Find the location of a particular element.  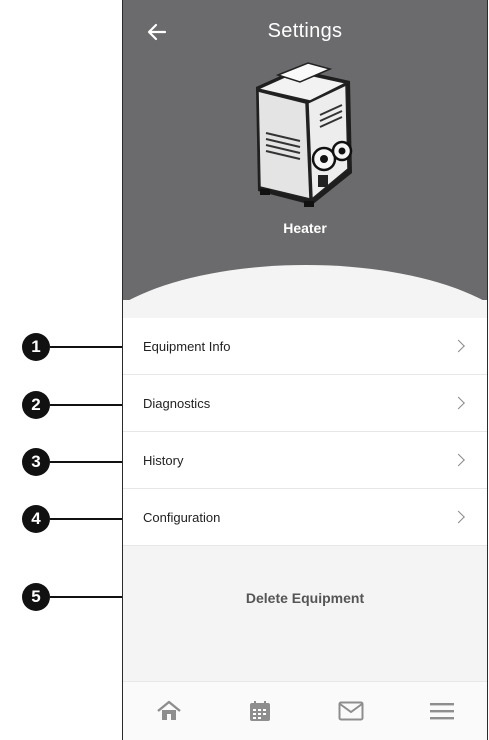

menu-item-configuration: Configuration is located at coordinates (305, 517).